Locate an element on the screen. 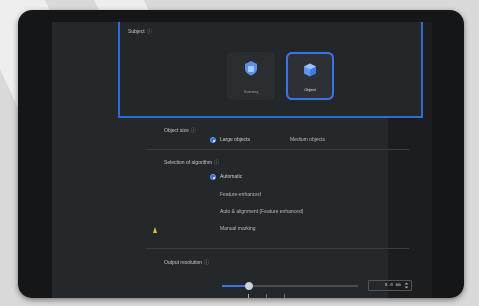  radio-large-objects is located at coordinates (213, 140).